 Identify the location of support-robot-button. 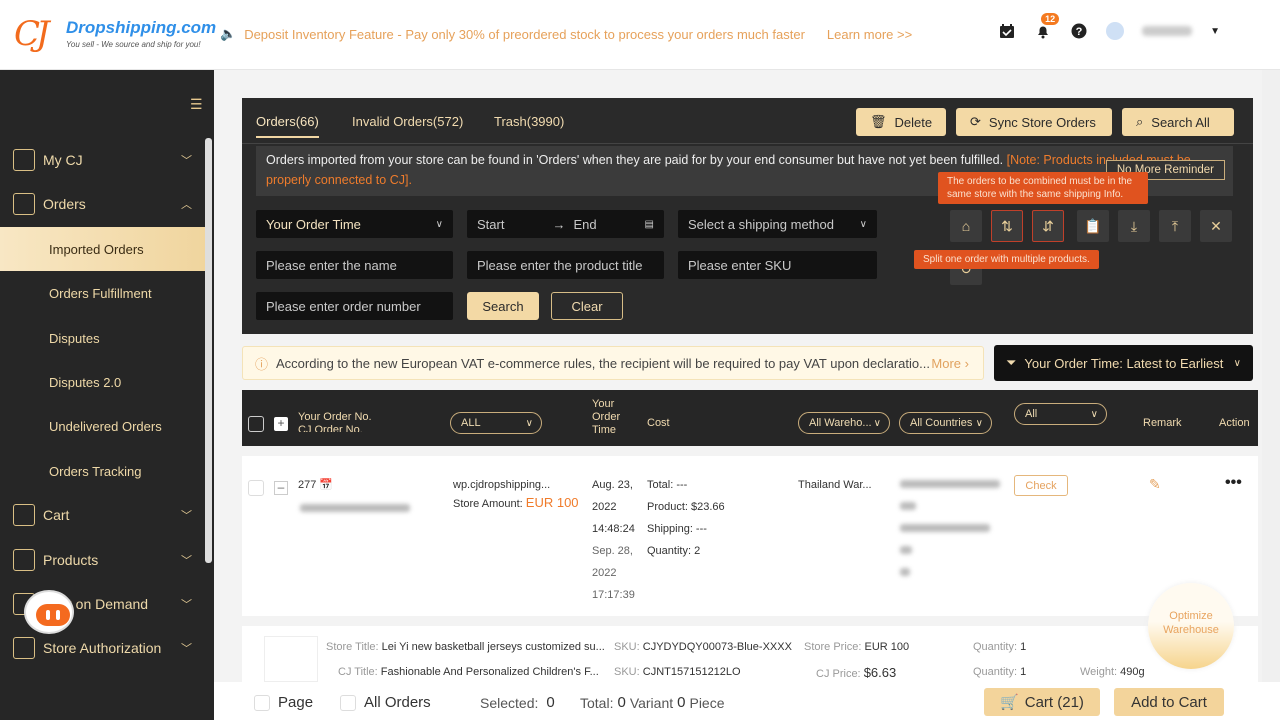
(50, 614).